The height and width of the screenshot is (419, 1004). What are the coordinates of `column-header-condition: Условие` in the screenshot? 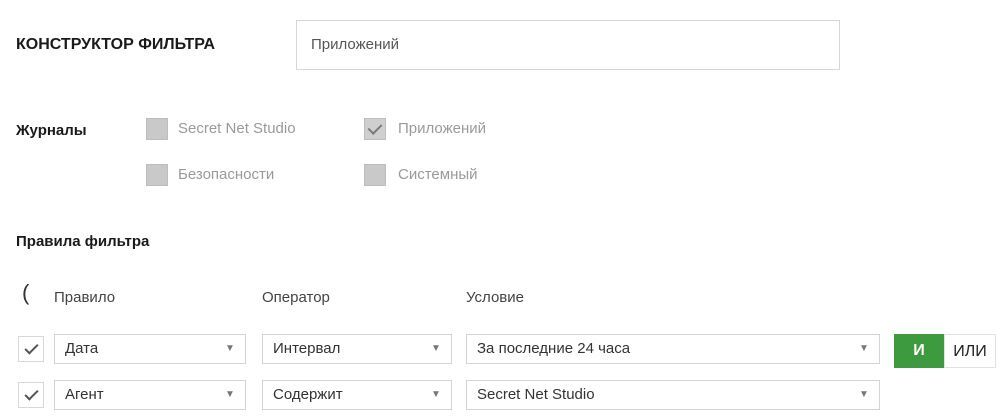 It's located at (495, 297).